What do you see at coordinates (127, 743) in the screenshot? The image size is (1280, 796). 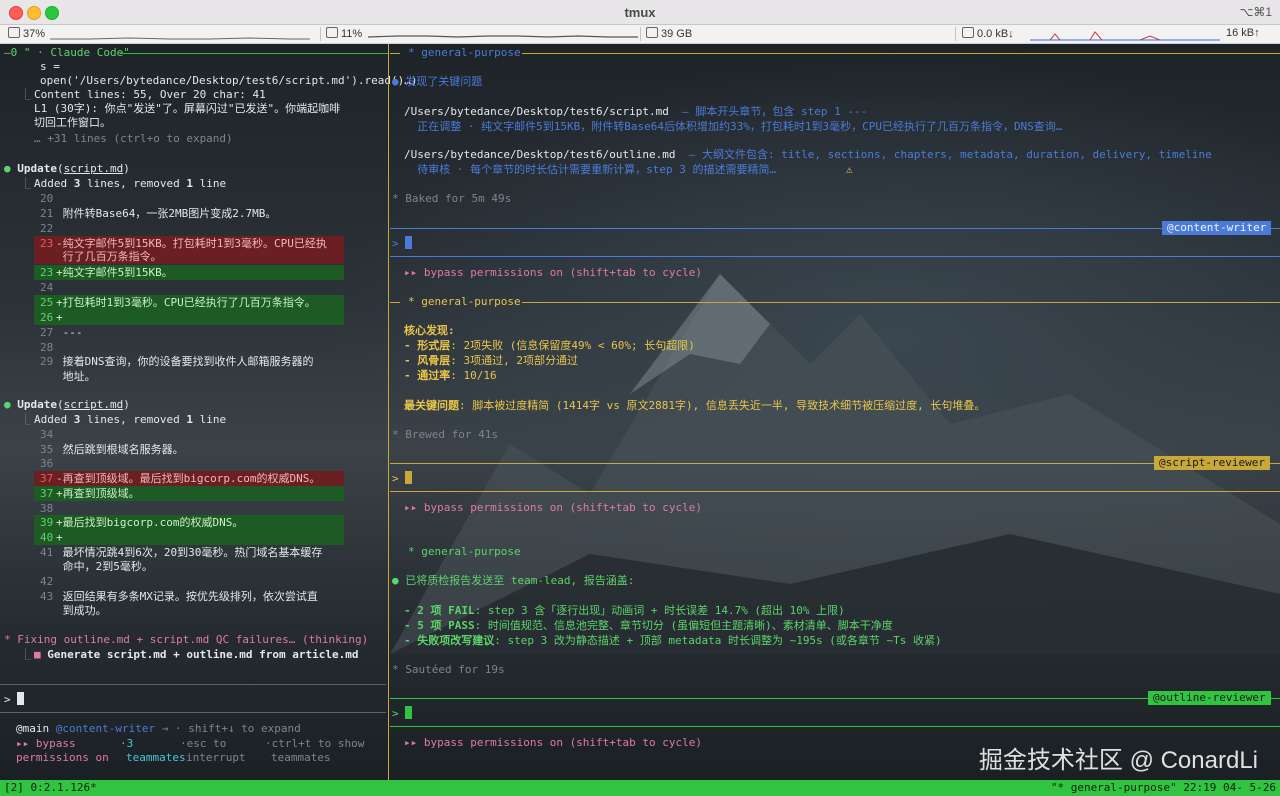 I see `teammates-count: ·3` at bounding box center [127, 743].